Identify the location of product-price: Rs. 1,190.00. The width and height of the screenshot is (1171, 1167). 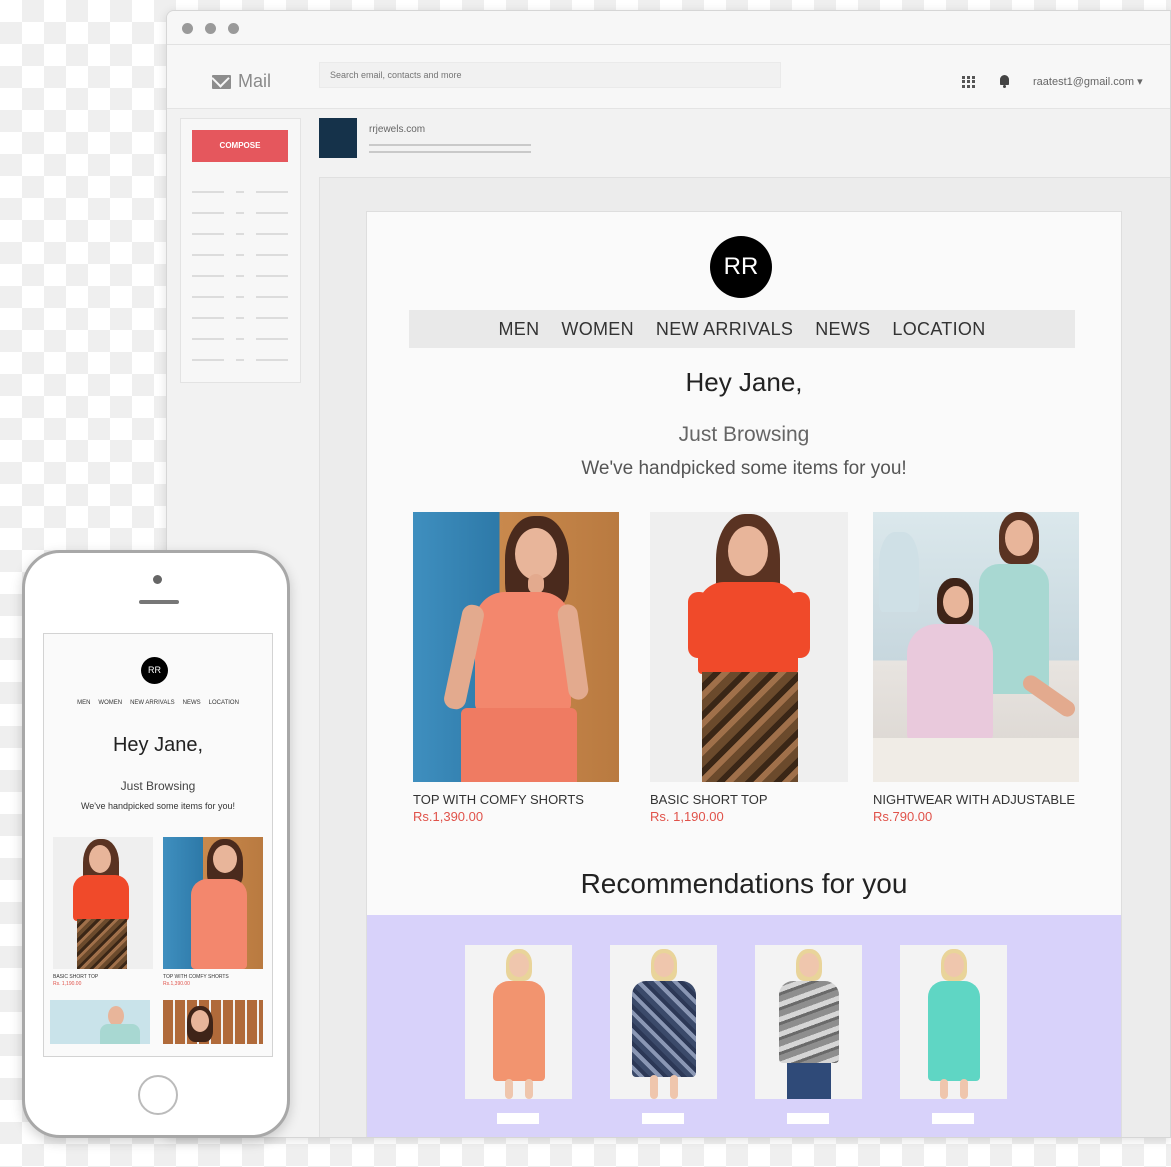
(687, 816).